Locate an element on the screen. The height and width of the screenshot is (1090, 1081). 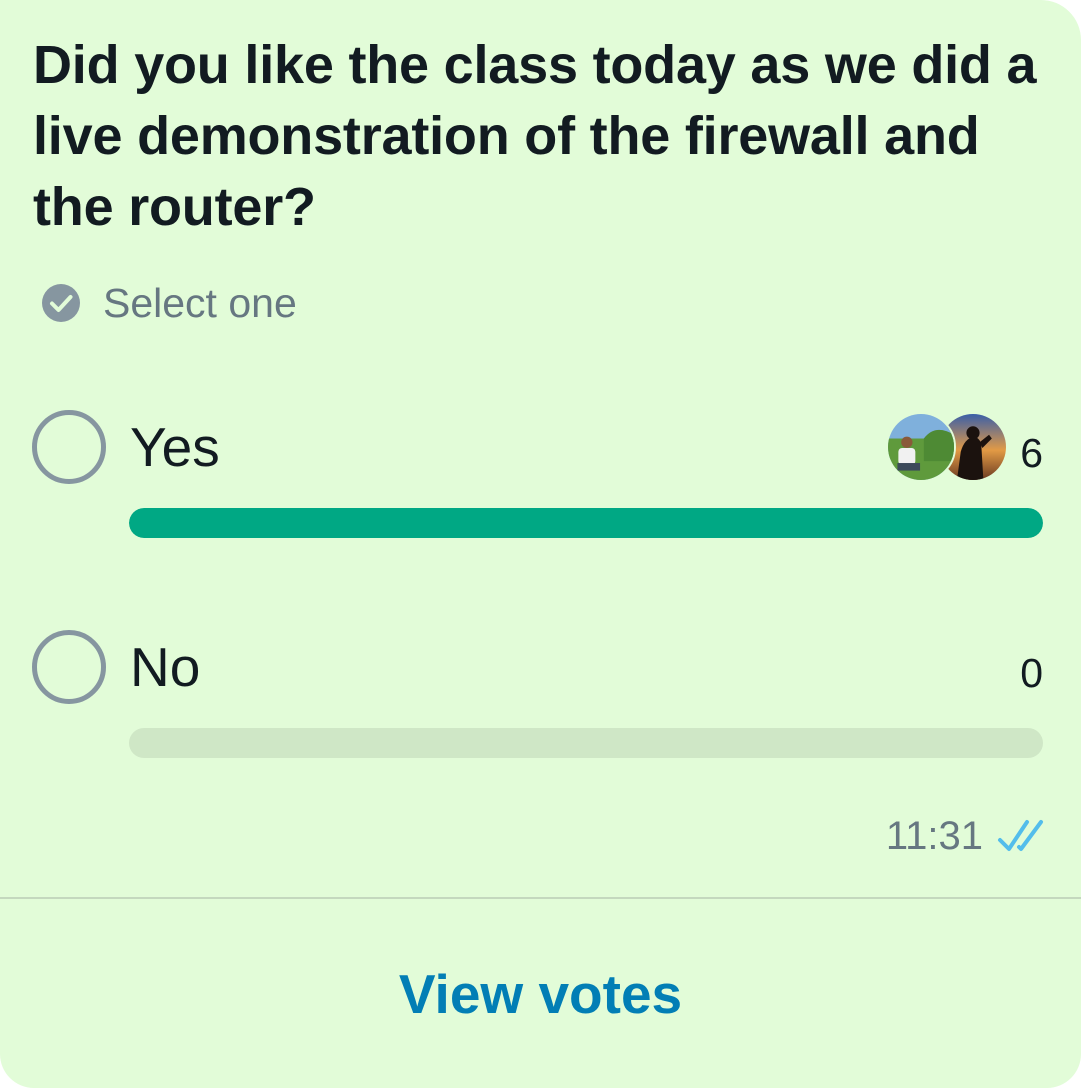
message-meta: 11:31 is located at coordinates (967, 836).